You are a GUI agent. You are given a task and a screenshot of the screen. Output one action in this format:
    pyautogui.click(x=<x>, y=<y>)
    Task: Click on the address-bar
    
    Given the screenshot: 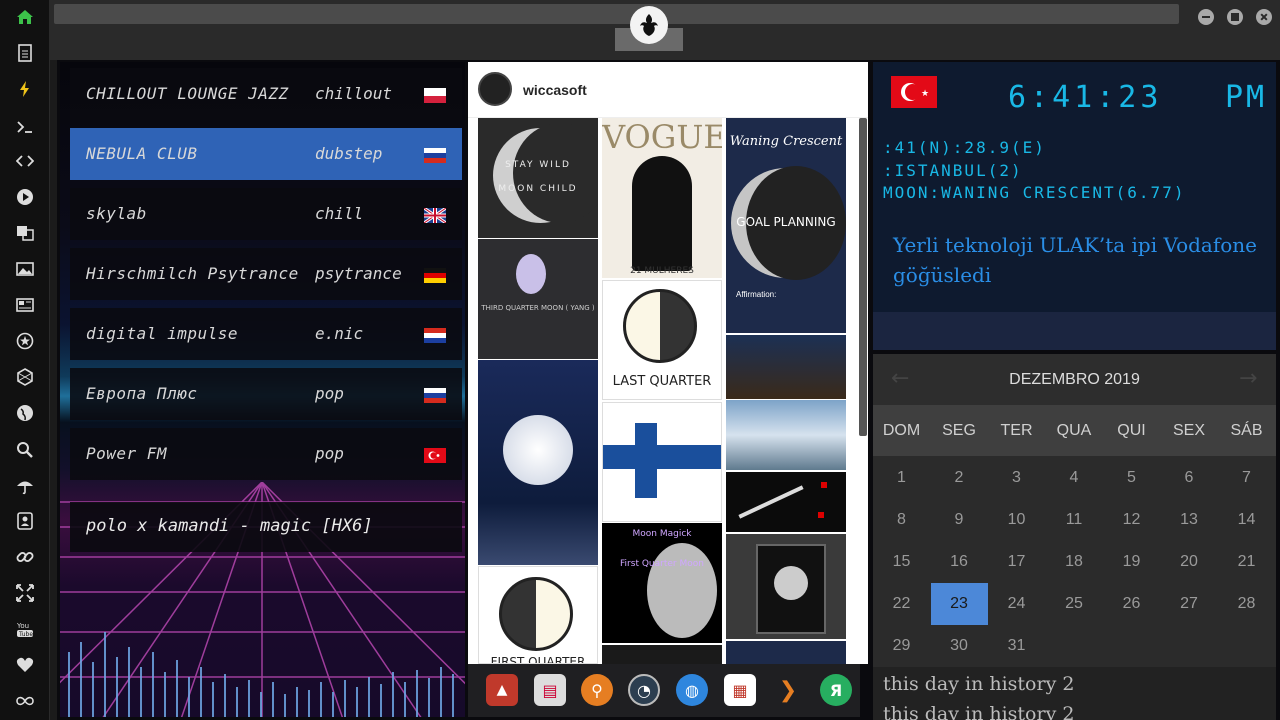 What is the action you would take?
    pyautogui.click(x=616, y=14)
    